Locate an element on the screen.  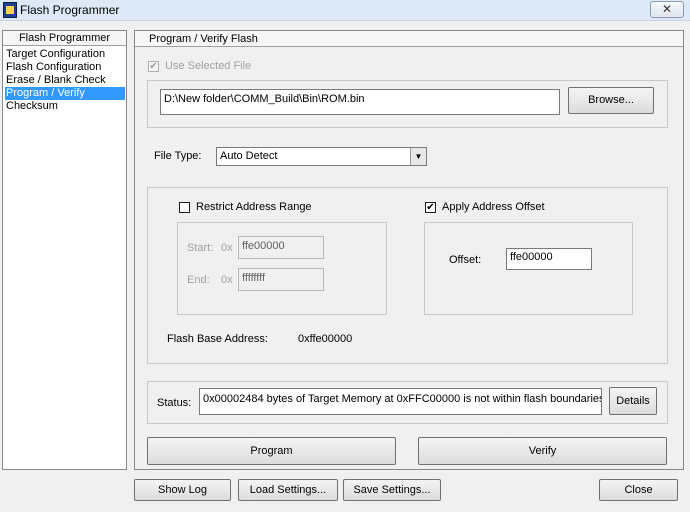
end-address-field: ffffffff is located at coordinates (281, 279).